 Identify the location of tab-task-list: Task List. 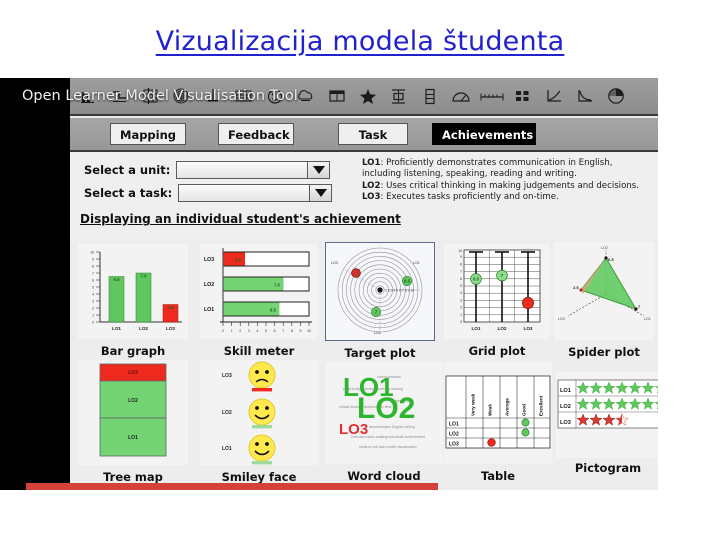
(373, 143).